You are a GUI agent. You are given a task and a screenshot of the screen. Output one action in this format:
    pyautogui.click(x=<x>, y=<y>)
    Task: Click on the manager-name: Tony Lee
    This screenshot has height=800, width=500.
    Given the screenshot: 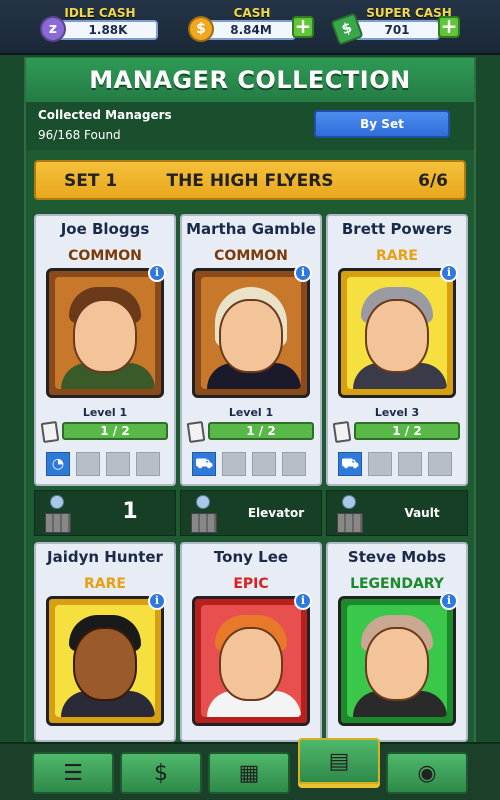 What is the action you would take?
    pyautogui.click(x=251, y=557)
    